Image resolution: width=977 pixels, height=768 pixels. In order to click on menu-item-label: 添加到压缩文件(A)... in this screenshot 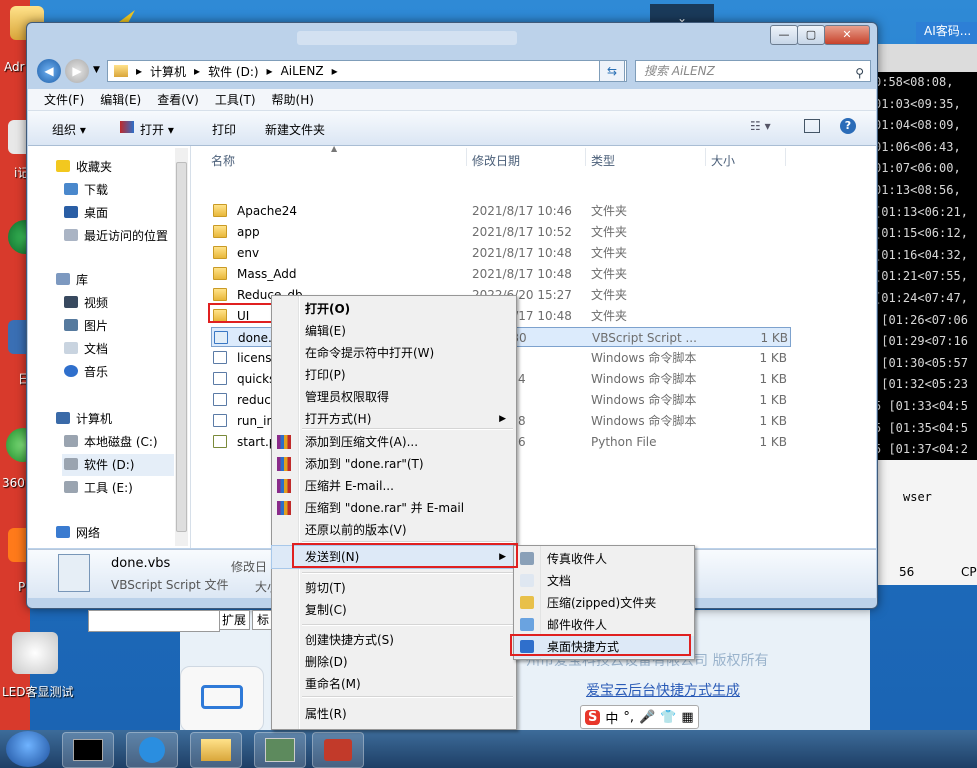, I will do `click(362, 442)`.